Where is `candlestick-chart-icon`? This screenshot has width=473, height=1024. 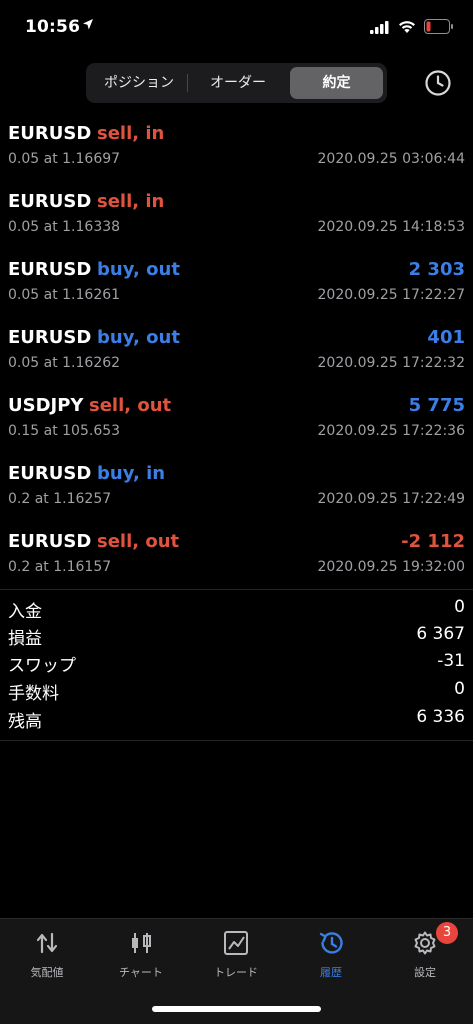
candlestick-chart-icon is located at coordinates (141, 943).